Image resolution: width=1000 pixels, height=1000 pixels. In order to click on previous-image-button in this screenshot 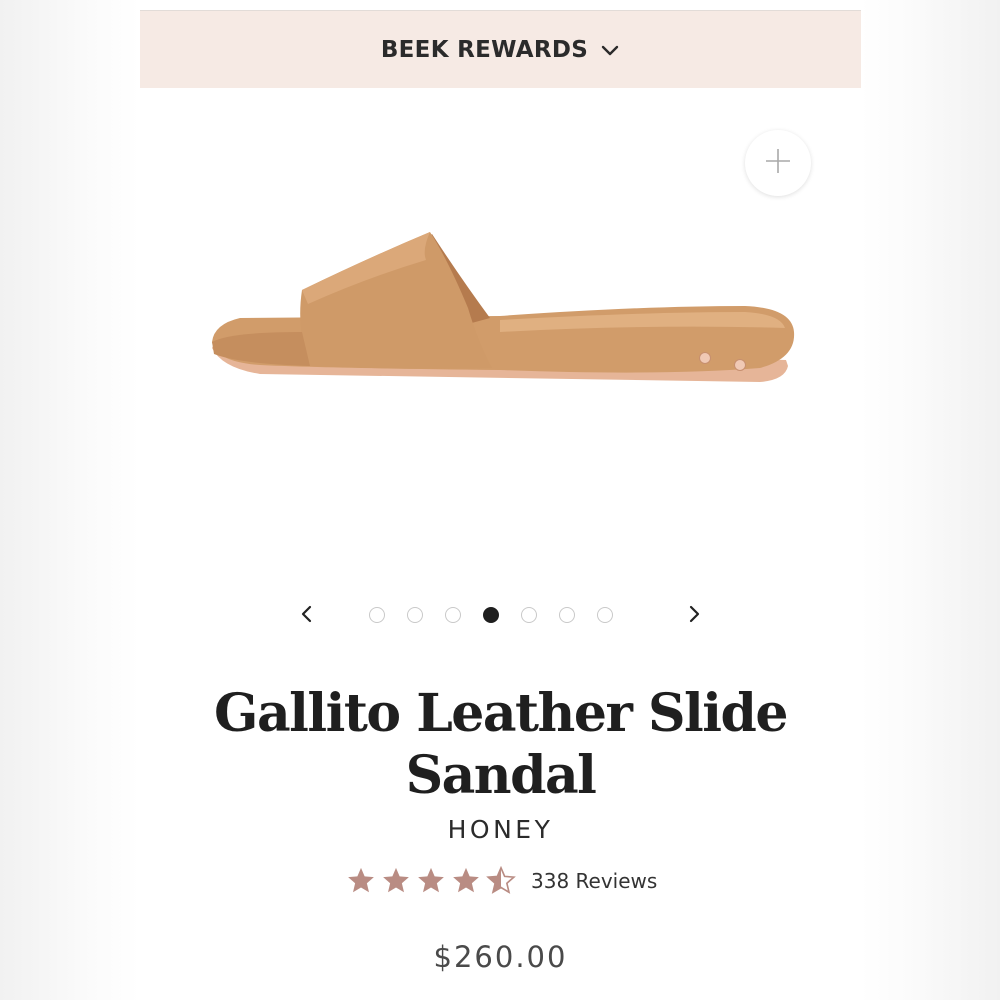, I will do `click(307, 616)`.